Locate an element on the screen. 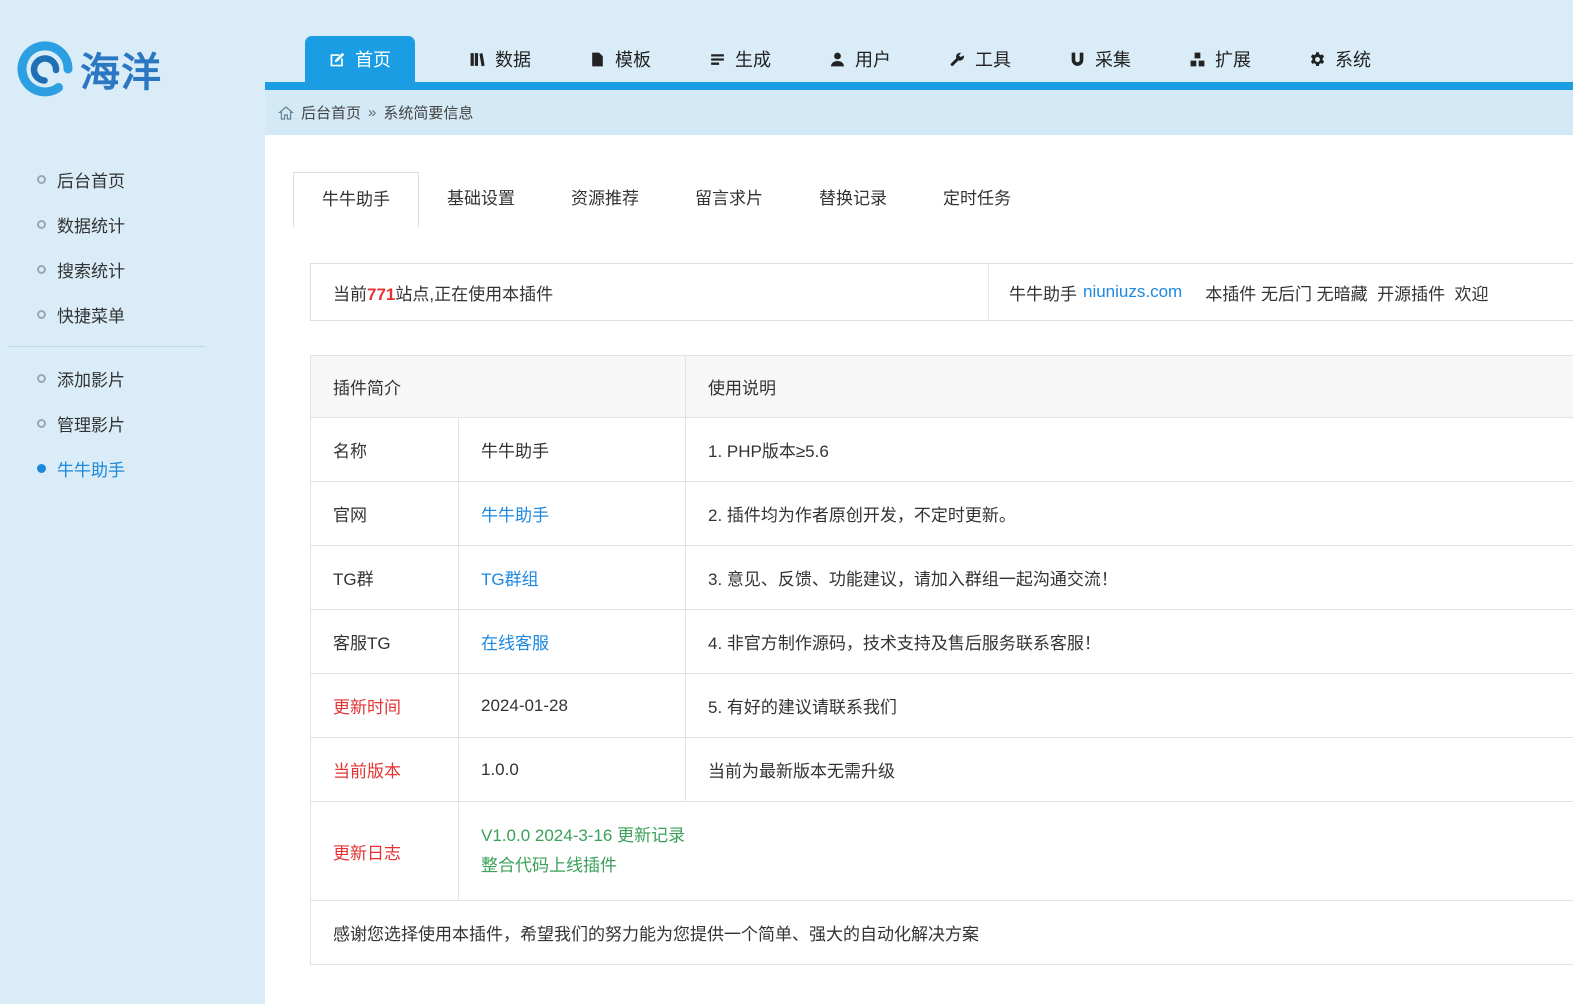 The width and height of the screenshot is (1573, 1004). plugin-promo-tagline: 本插件 无后门 无暗藏 开源插件 欢迎 is located at coordinates (1347, 294).